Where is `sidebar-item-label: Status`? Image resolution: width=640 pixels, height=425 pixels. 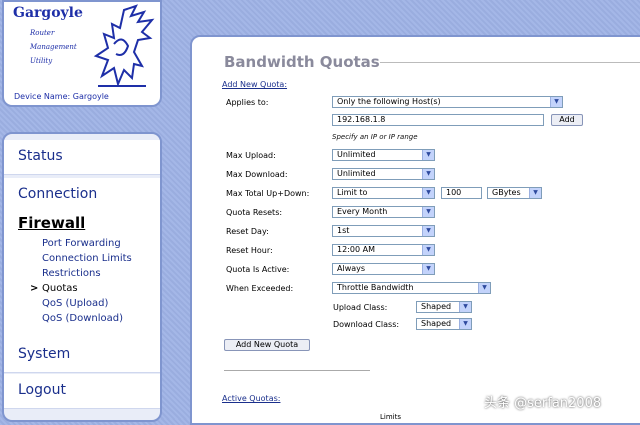 sidebar-item-label: Status is located at coordinates (40, 156).